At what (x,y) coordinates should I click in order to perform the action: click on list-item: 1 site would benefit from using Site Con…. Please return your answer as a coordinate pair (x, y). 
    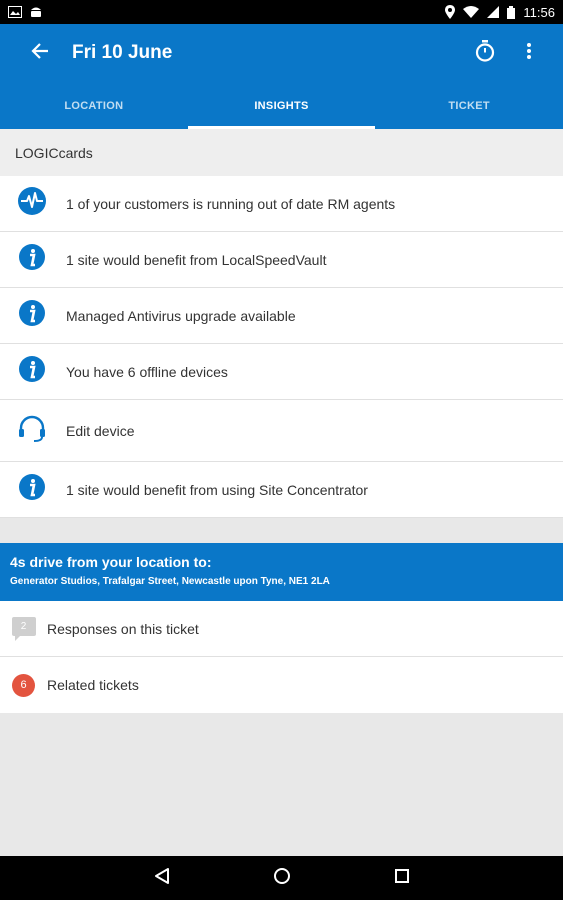
    Looking at the image, I should click on (281, 490).